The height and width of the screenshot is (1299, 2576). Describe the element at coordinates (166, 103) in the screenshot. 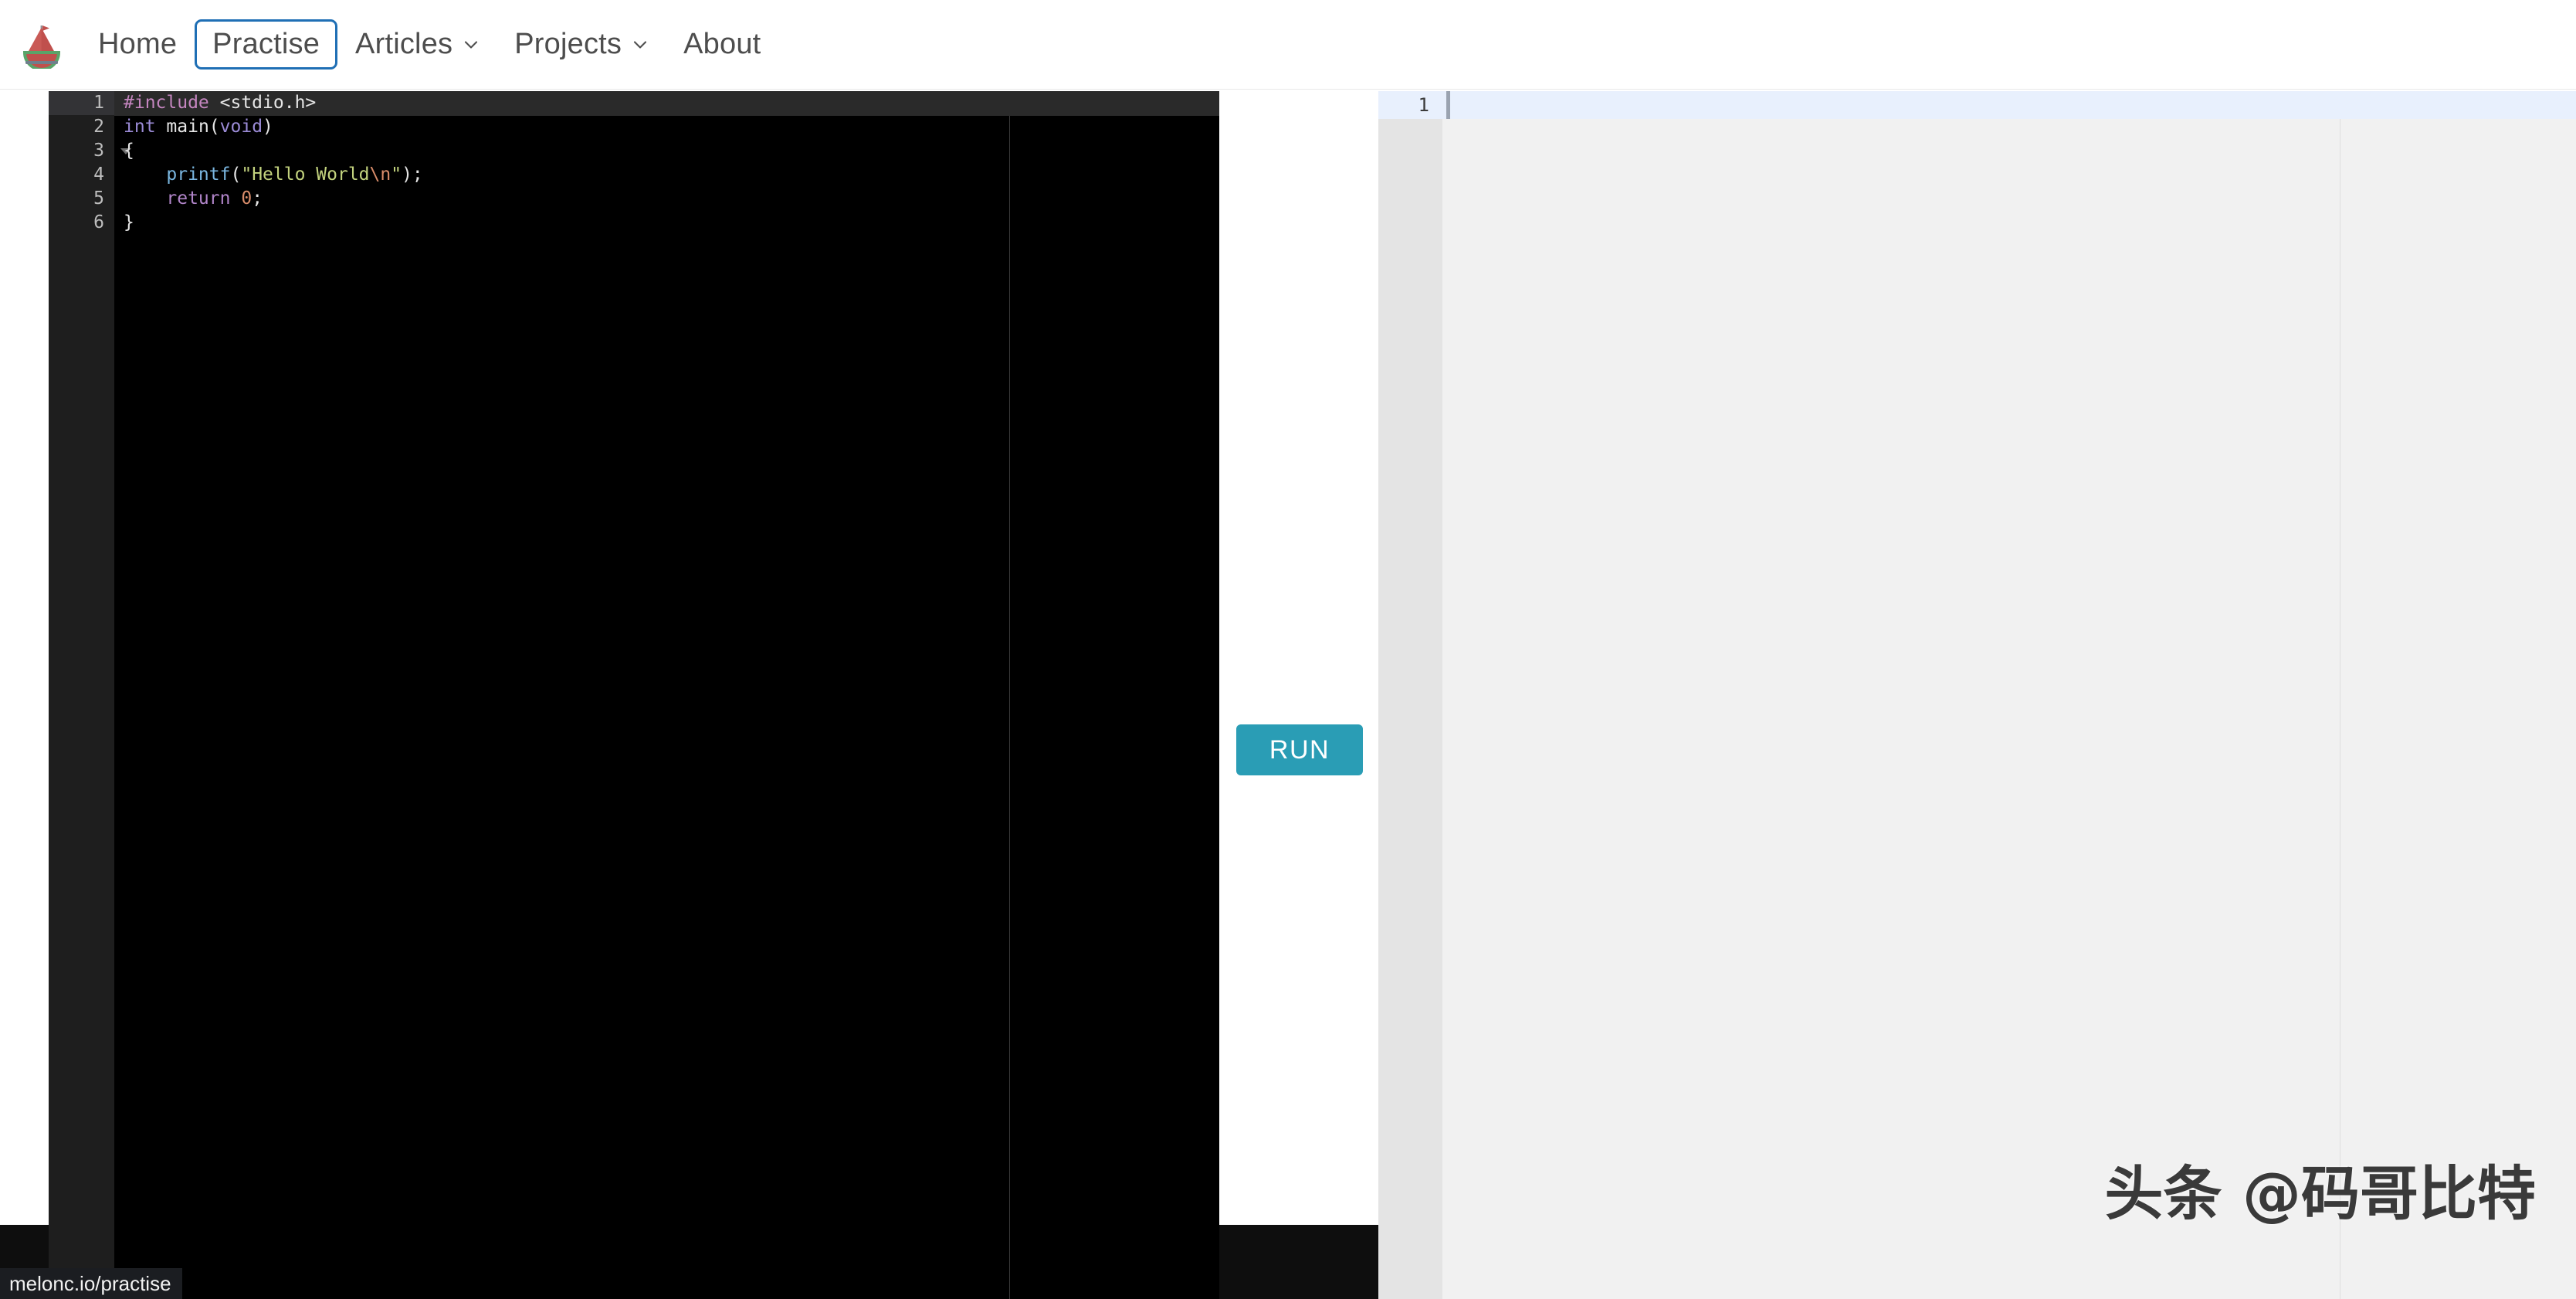

I see `code-token: #include` at that location.